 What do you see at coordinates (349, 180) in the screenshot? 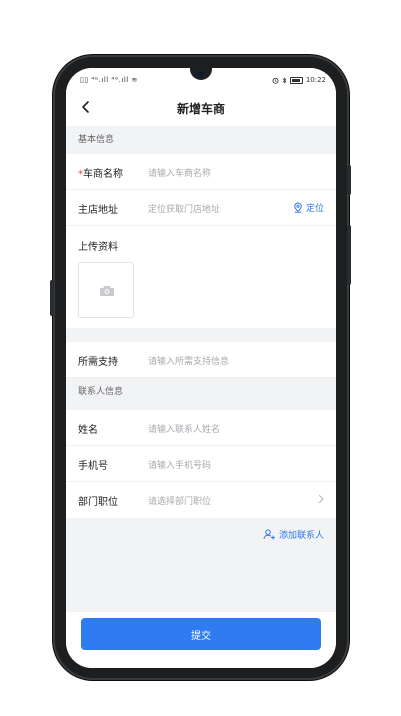
I see `phone-power-button` at bounding box center [349, 180].